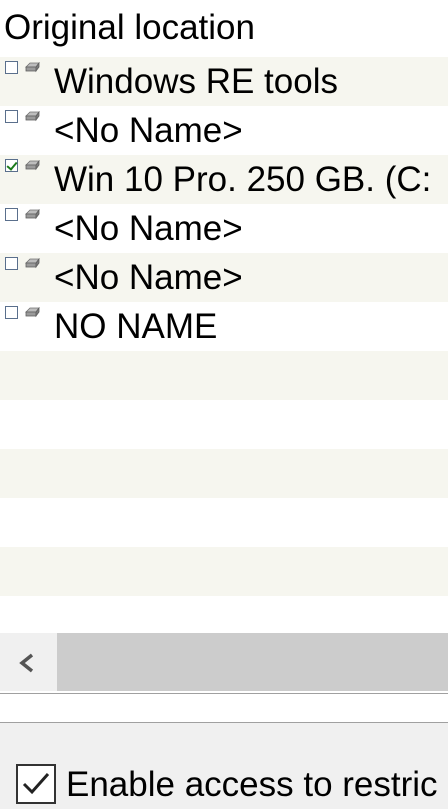 This screenshot has height=809, width=448. I want to click on scroll-left-button, so click(28, 662).